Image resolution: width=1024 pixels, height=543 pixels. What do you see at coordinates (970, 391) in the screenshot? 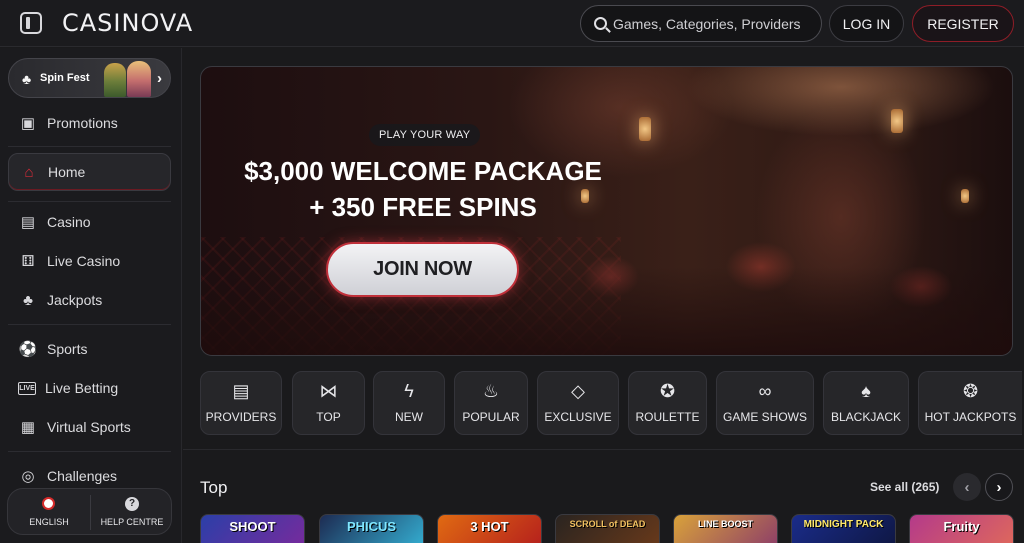
I see `hot-jackpot-icon: ❂` at bounding box center [970, 391].